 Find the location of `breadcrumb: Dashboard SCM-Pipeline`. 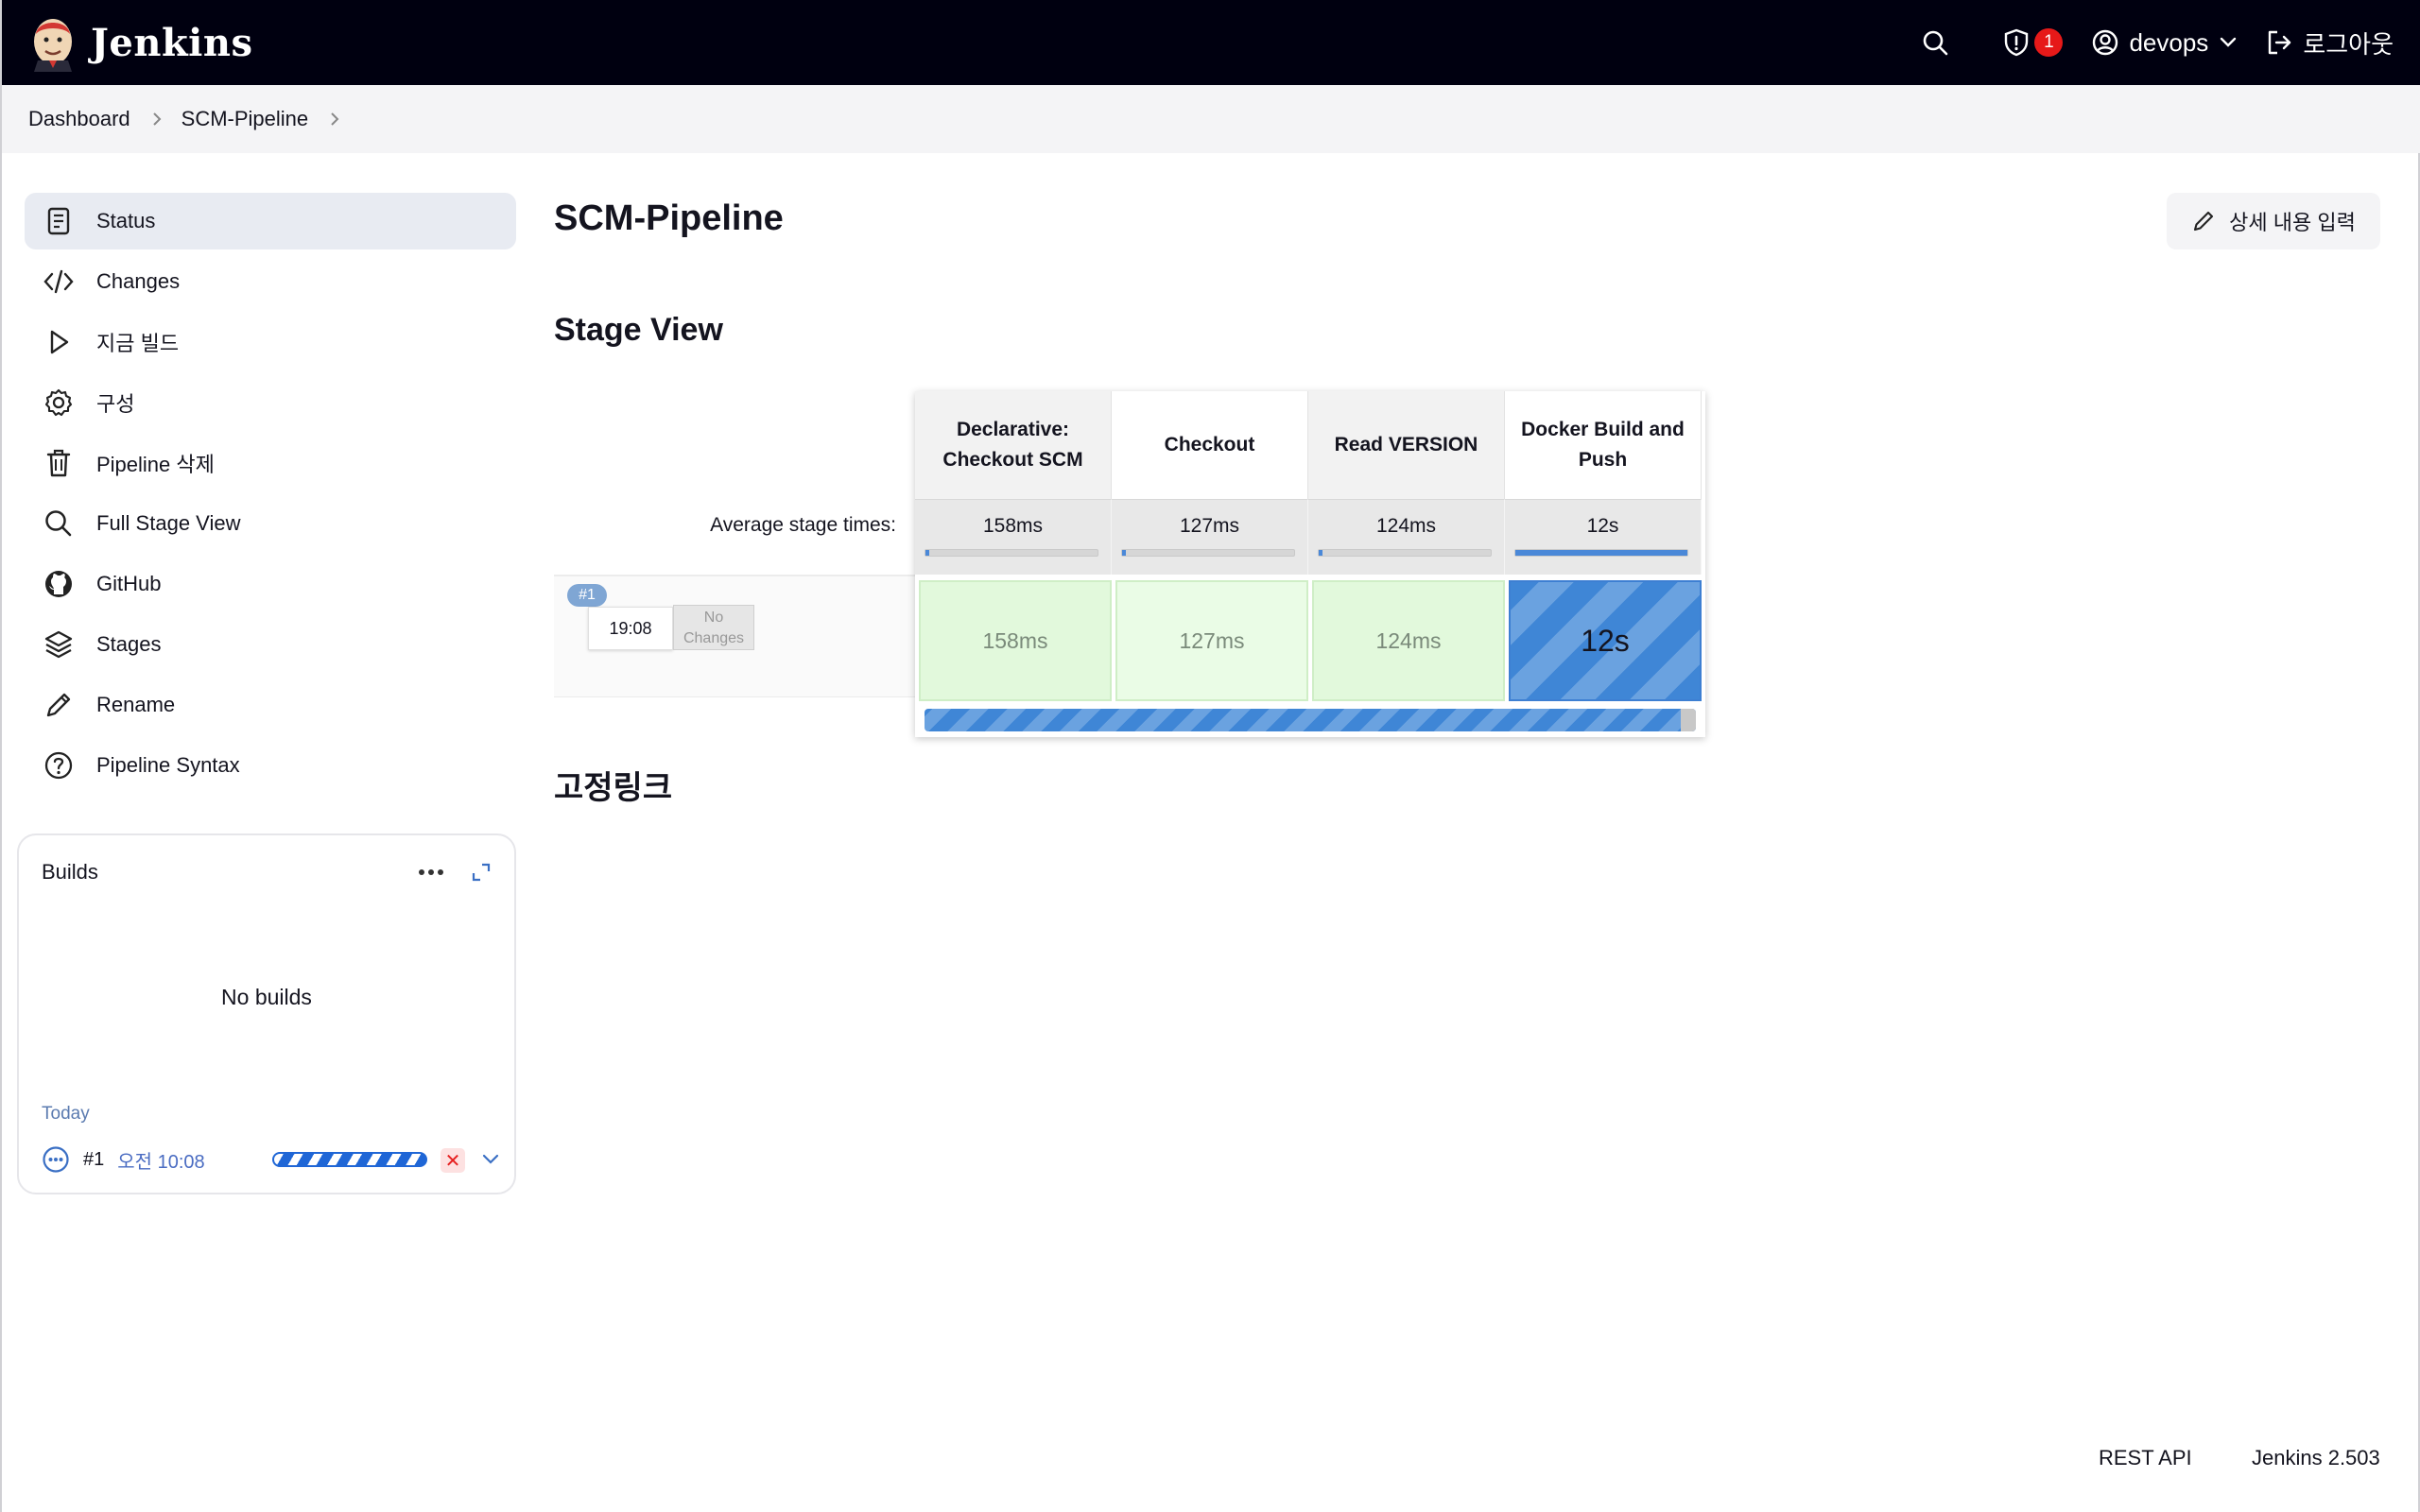

breadcrumb: Dashboard SCM-Pipeline is located at coordinates (1211, 119).